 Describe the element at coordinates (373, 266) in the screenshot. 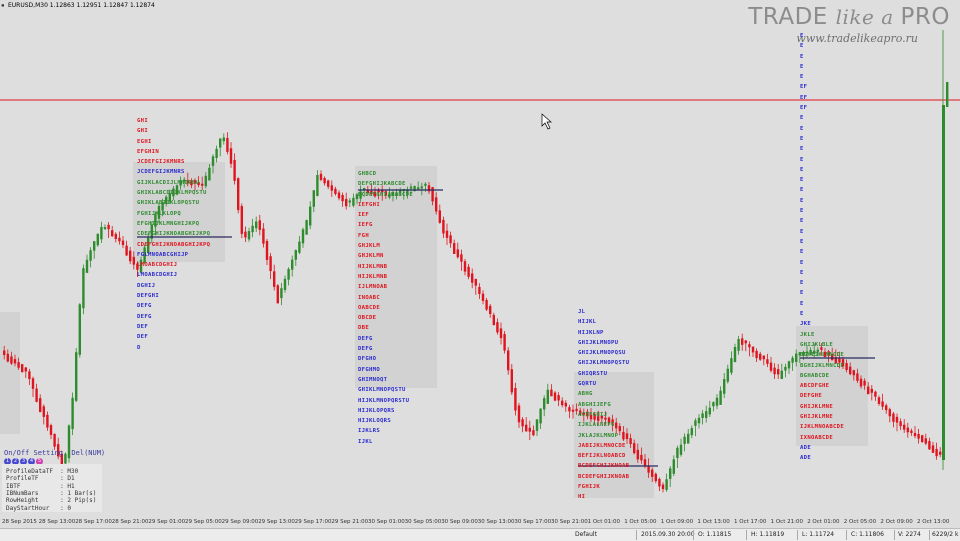

I see `profile-row: HIJKLMNB` at that location.